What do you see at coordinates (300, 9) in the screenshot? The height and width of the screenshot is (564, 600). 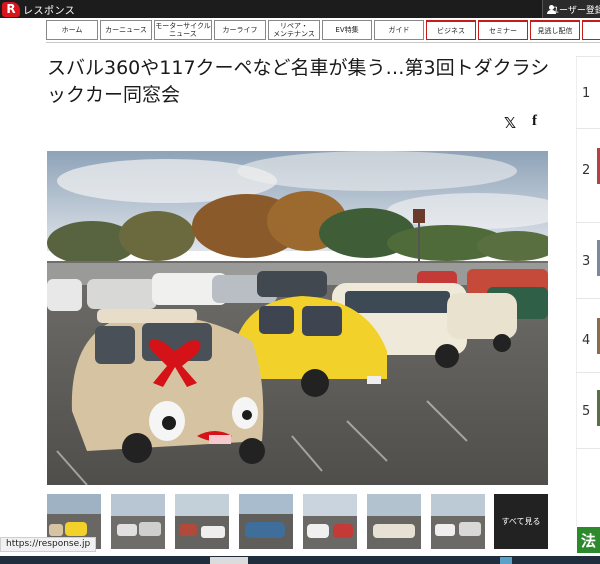 I see `site-topbar` at bounding box center [300, 9].